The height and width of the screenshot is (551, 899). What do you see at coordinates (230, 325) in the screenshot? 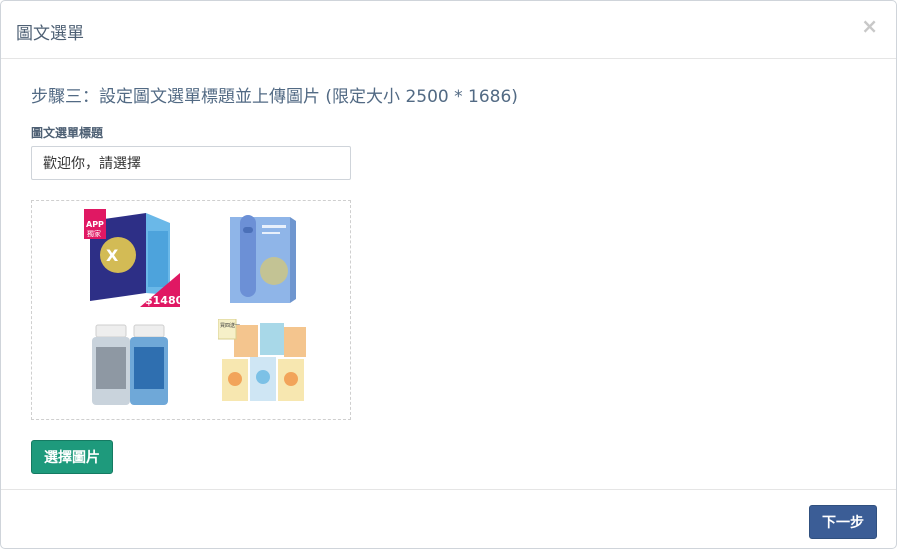
I see `promo-badge-text: 買四送一` at bounding box center [230, 325].